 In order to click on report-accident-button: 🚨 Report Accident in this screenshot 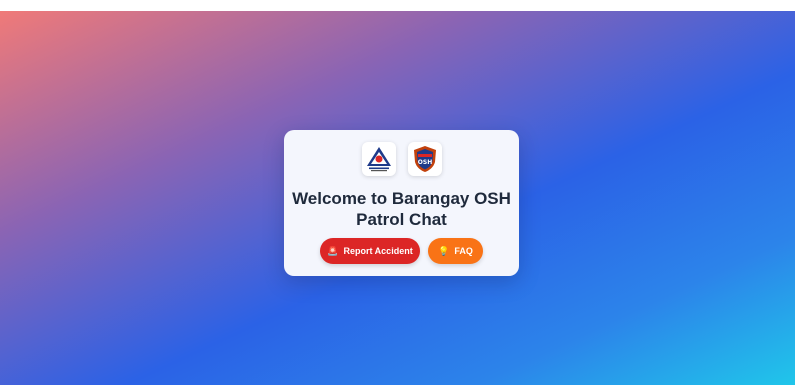, I will do `click(370, 251)`.